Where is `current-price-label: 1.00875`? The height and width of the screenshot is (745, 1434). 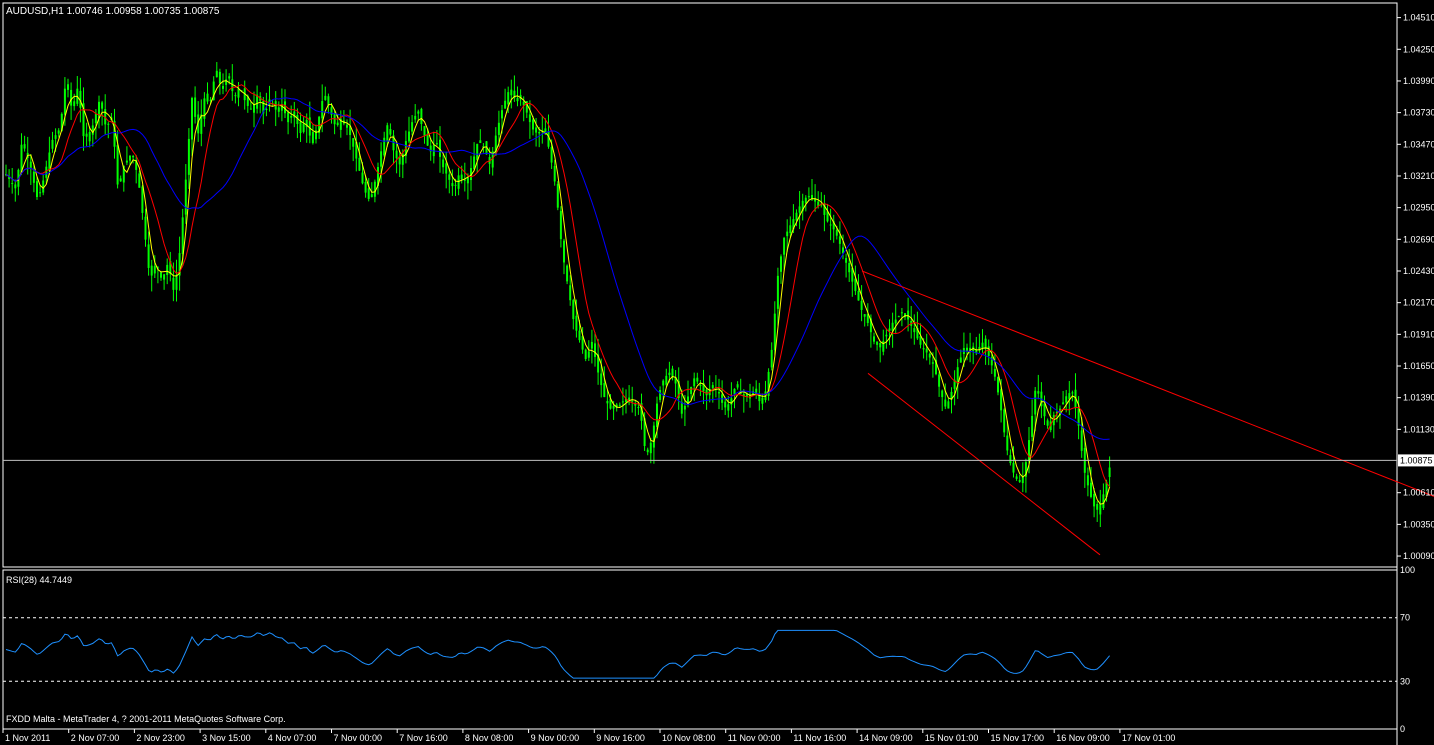
current-price-label: 1.00875 is located at coordinates (1416, 460).